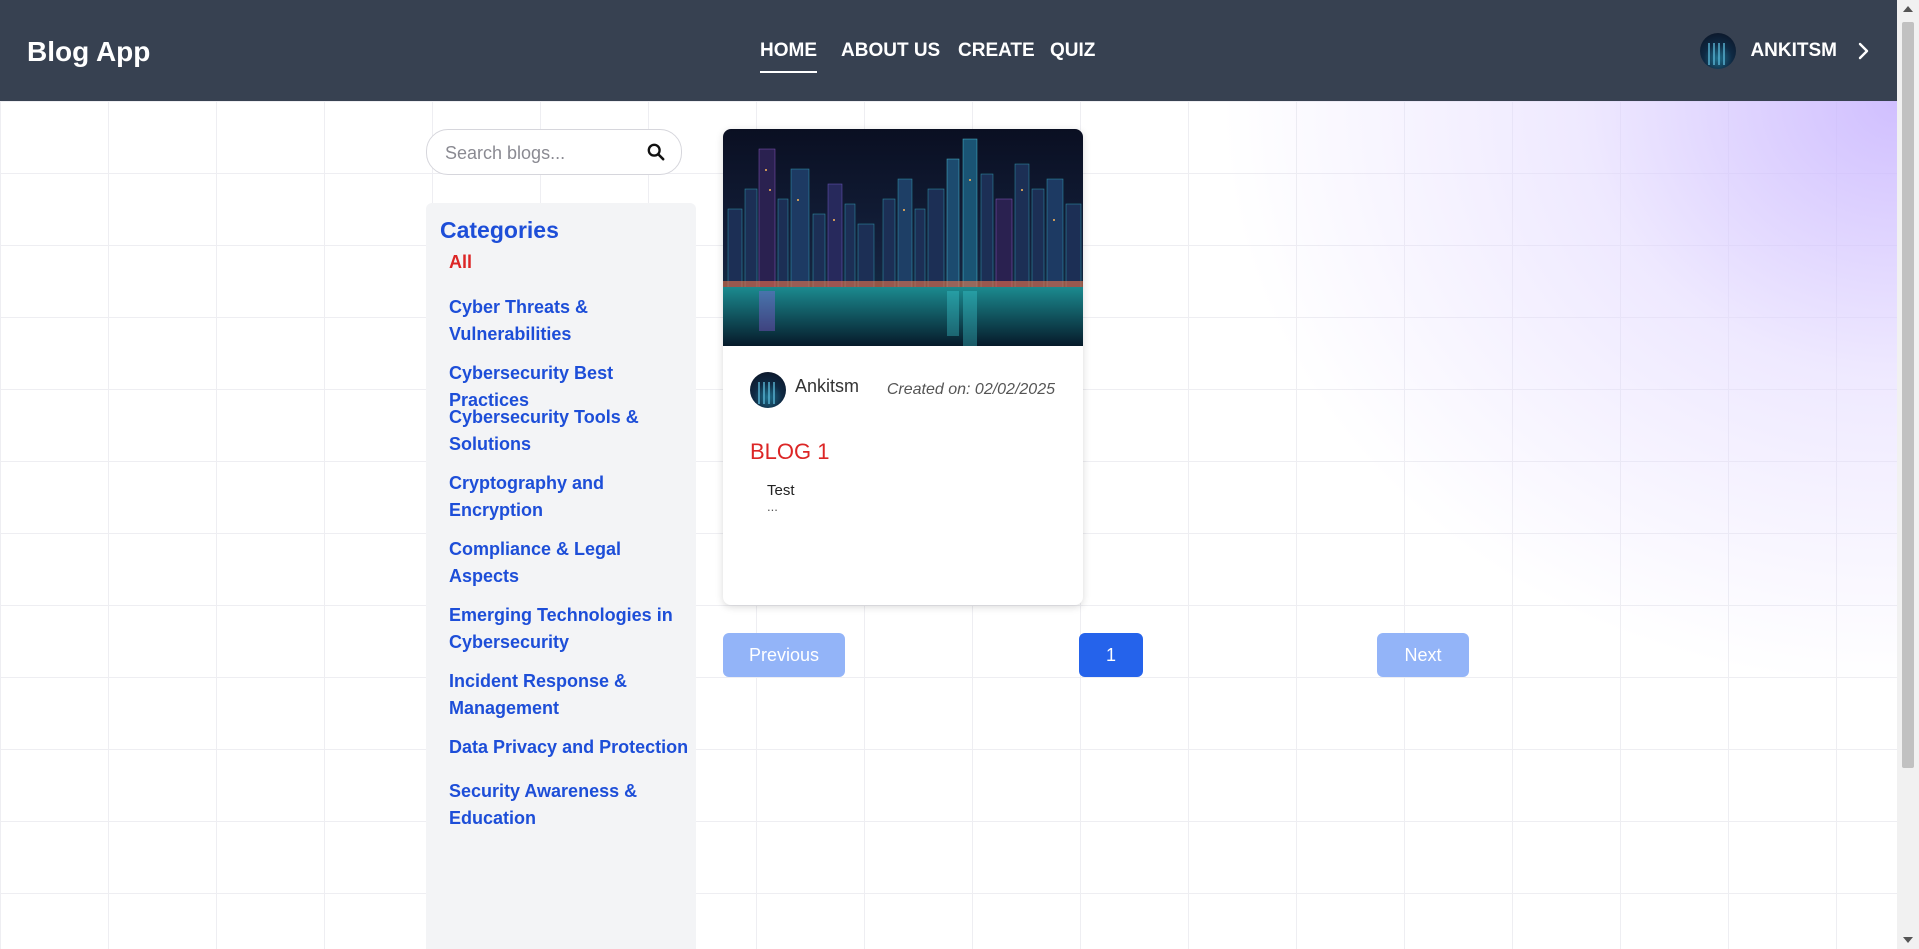 This screenshot has height=949, width=1919. Describe the element at coordinates (1718, 51) in the screenshot. I see `avatar-icon` at that location.